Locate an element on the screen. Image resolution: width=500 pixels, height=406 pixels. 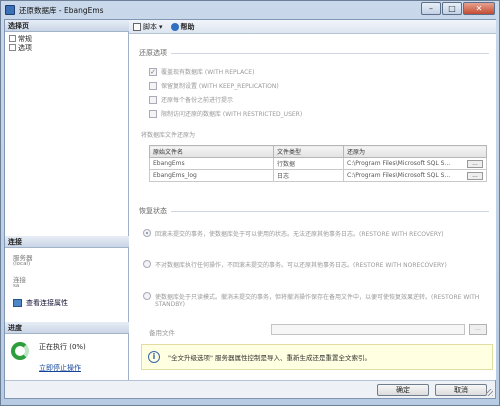
window-controls: – □ ✕ is located at coordinates (458, 8).